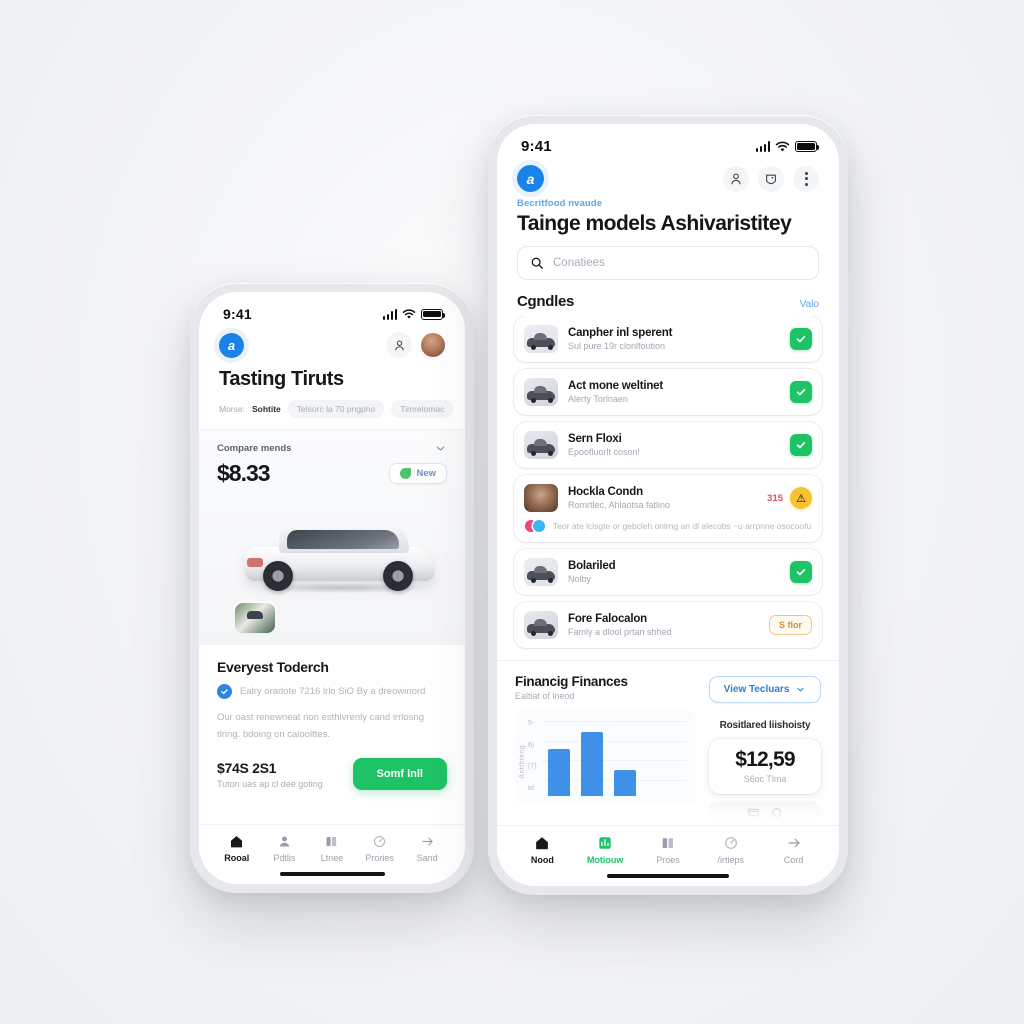 The height and width of the screenshot is (1024, 1024). What do you see at coordinates (668, 445) in the screenshot?
I see `list-item: Sern Floxi Epoofluorlt coson!` at bounding box center [668, 445].